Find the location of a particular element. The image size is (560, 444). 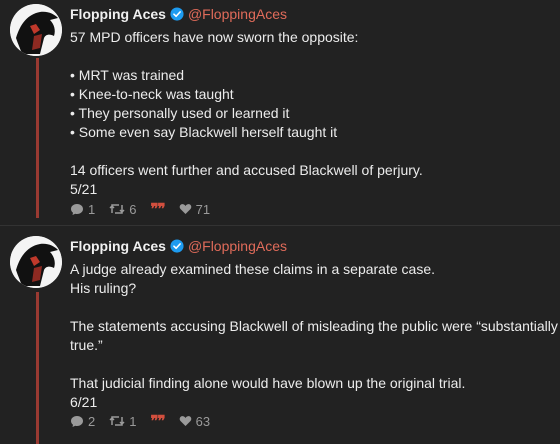

tweet-line: His ruling? is located at coordinates (103, 288).